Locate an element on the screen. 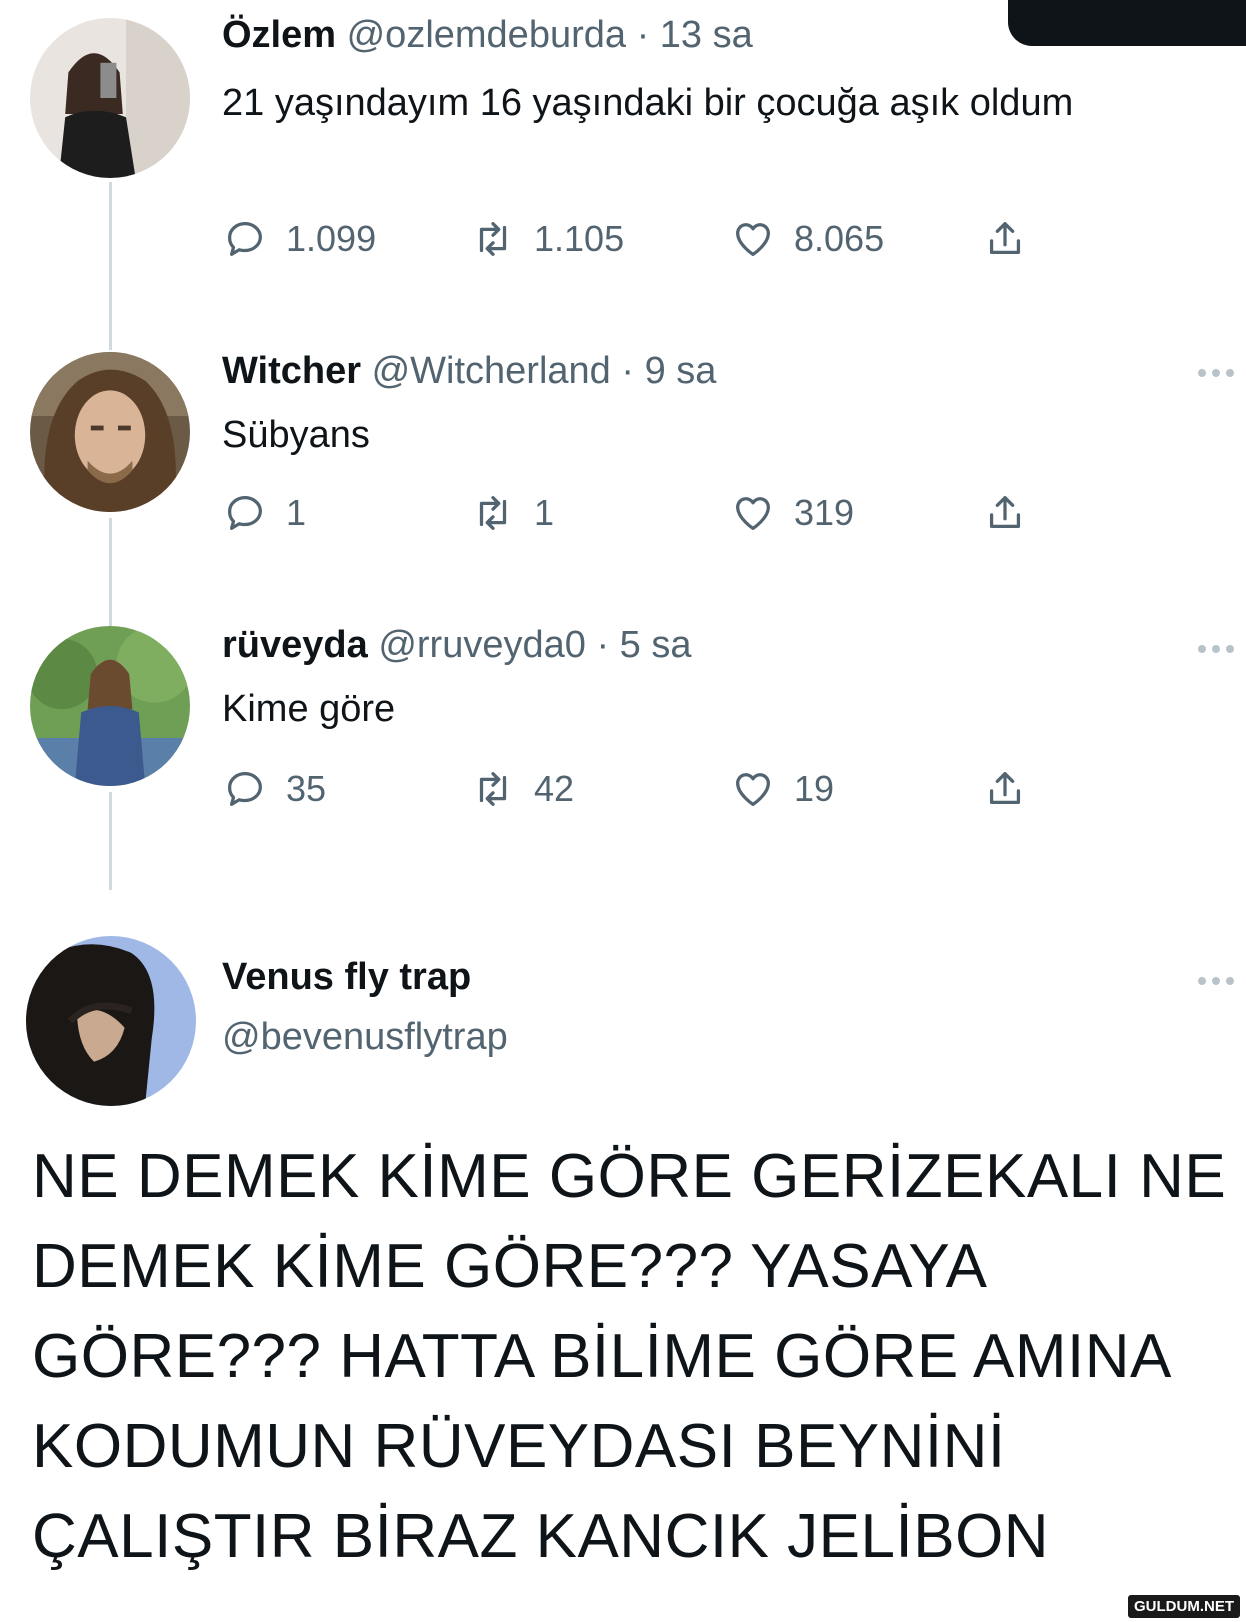  timestamp: 13 sa is located at coordinates (706, 35).